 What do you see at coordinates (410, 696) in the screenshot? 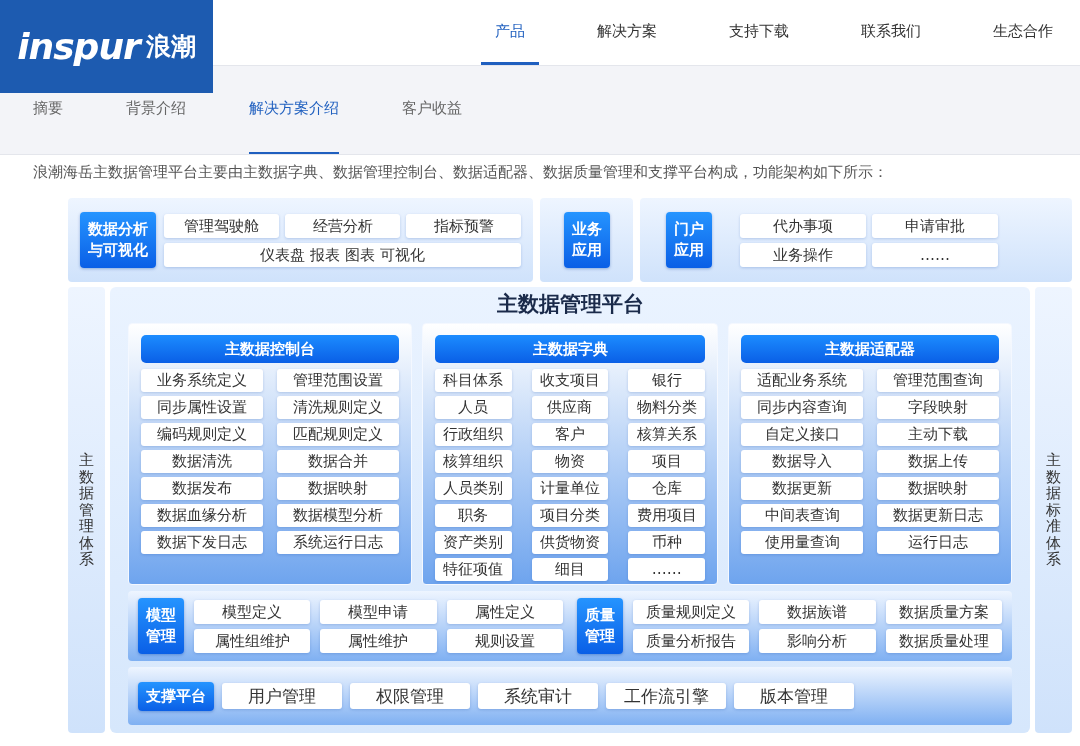
I see `feature-chip: 权限管理` at bounding box center [410, 696].